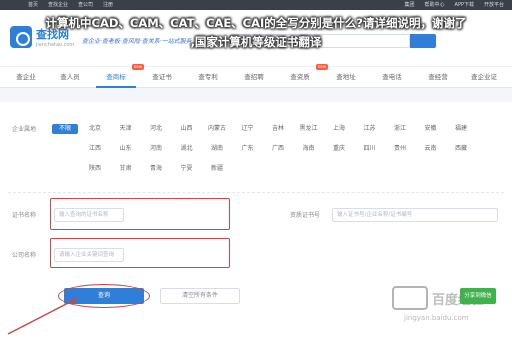  Describe the element at coordinates (410, 298) in the screenshot. I see `watermark-logo-icon` at that location.